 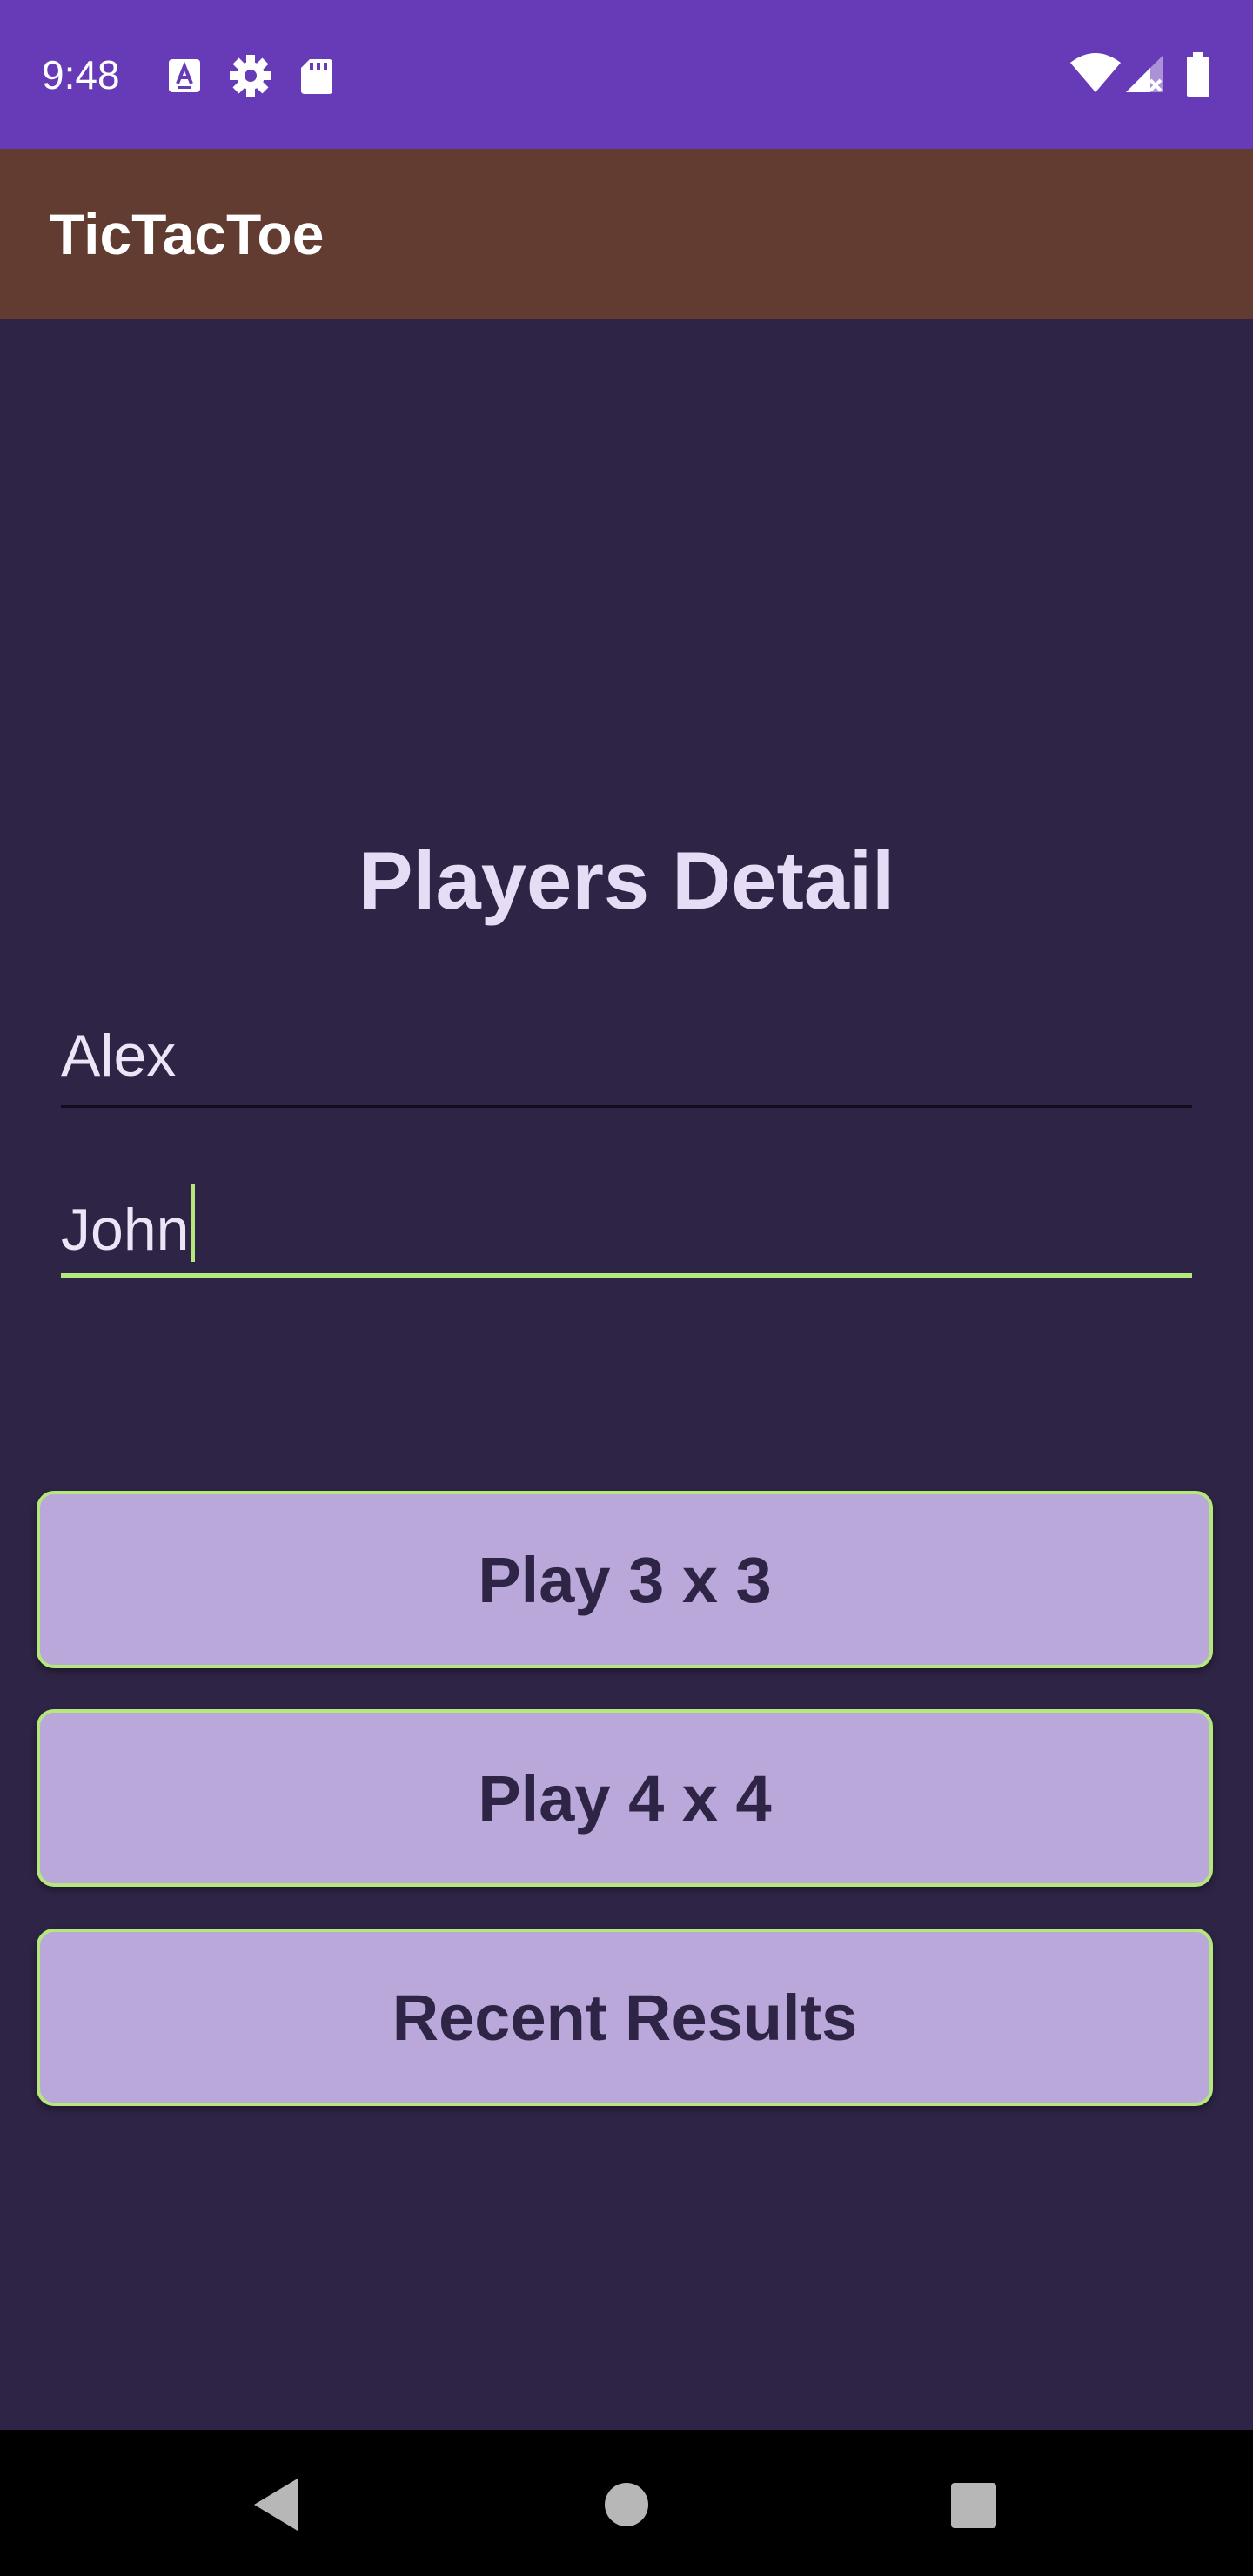 What do you see at coordinates (626, 880) in the screenshot?
I see `page-title: Players Detail` at bounding box center [626, 880].